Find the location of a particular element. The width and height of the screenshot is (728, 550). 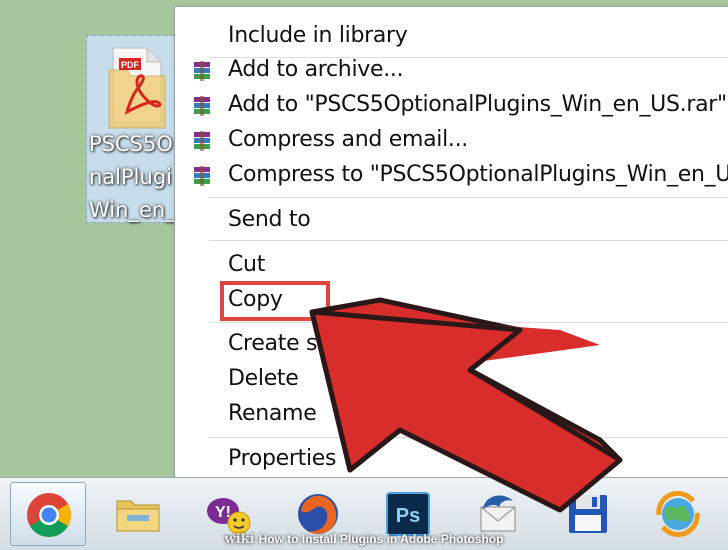

menu-item-properties: Properties is located at coordinates (451, 459).